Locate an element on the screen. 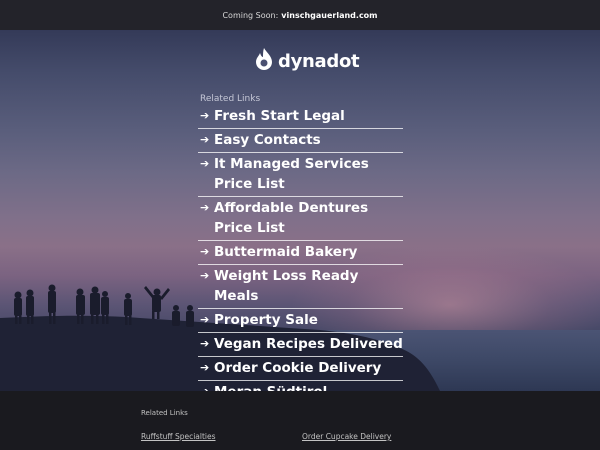  related-link: ➔ Easy Contacts is located at coordinates (300, 141).